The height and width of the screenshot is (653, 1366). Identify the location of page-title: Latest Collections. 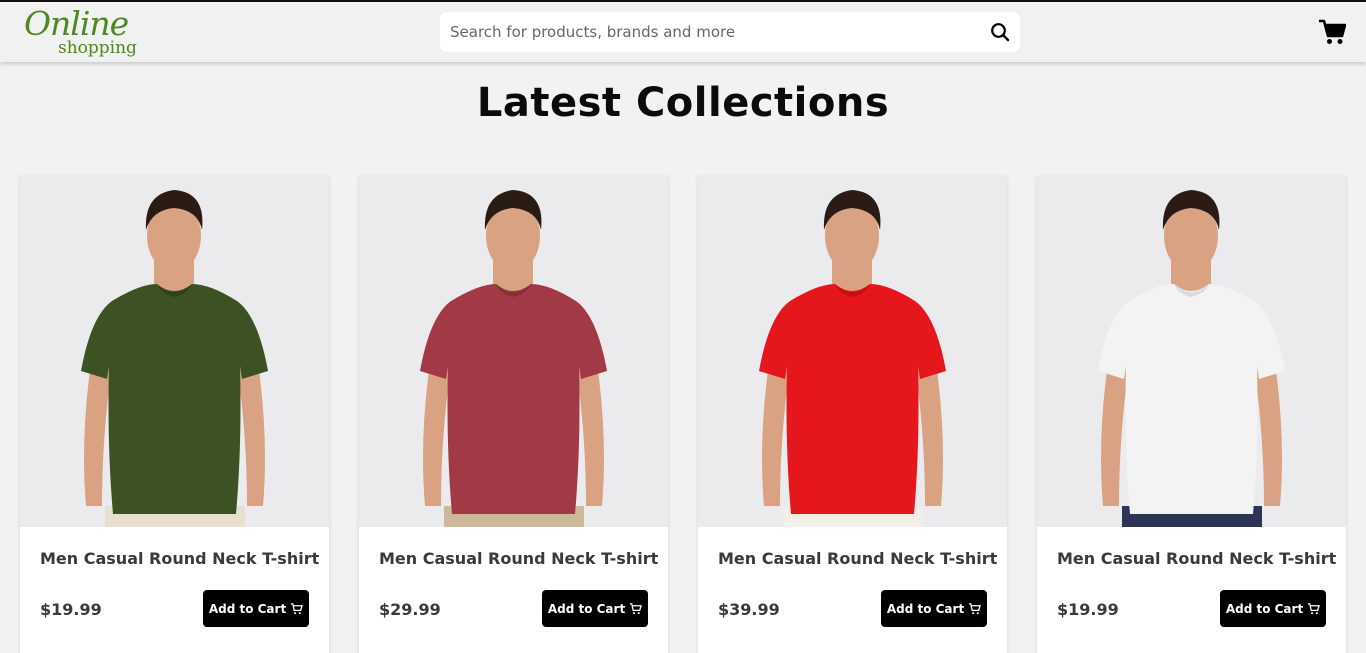
(683, 103).